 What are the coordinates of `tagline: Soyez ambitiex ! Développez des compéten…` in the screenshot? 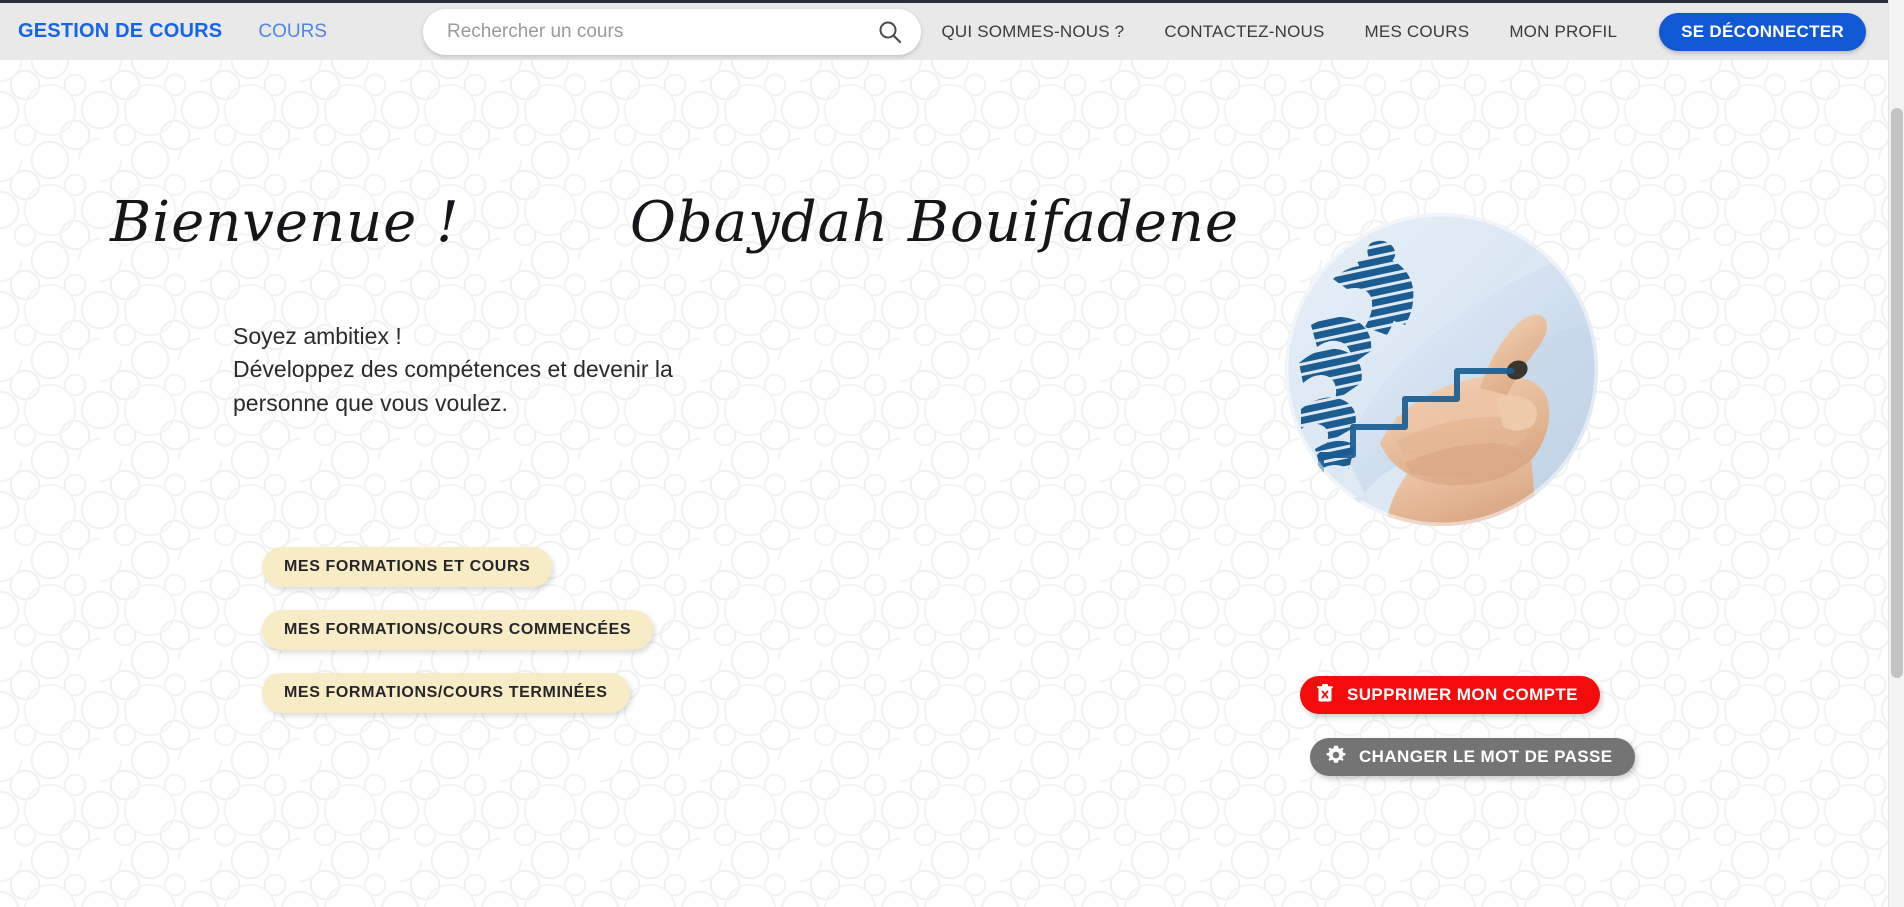 It's located at (453, 370).